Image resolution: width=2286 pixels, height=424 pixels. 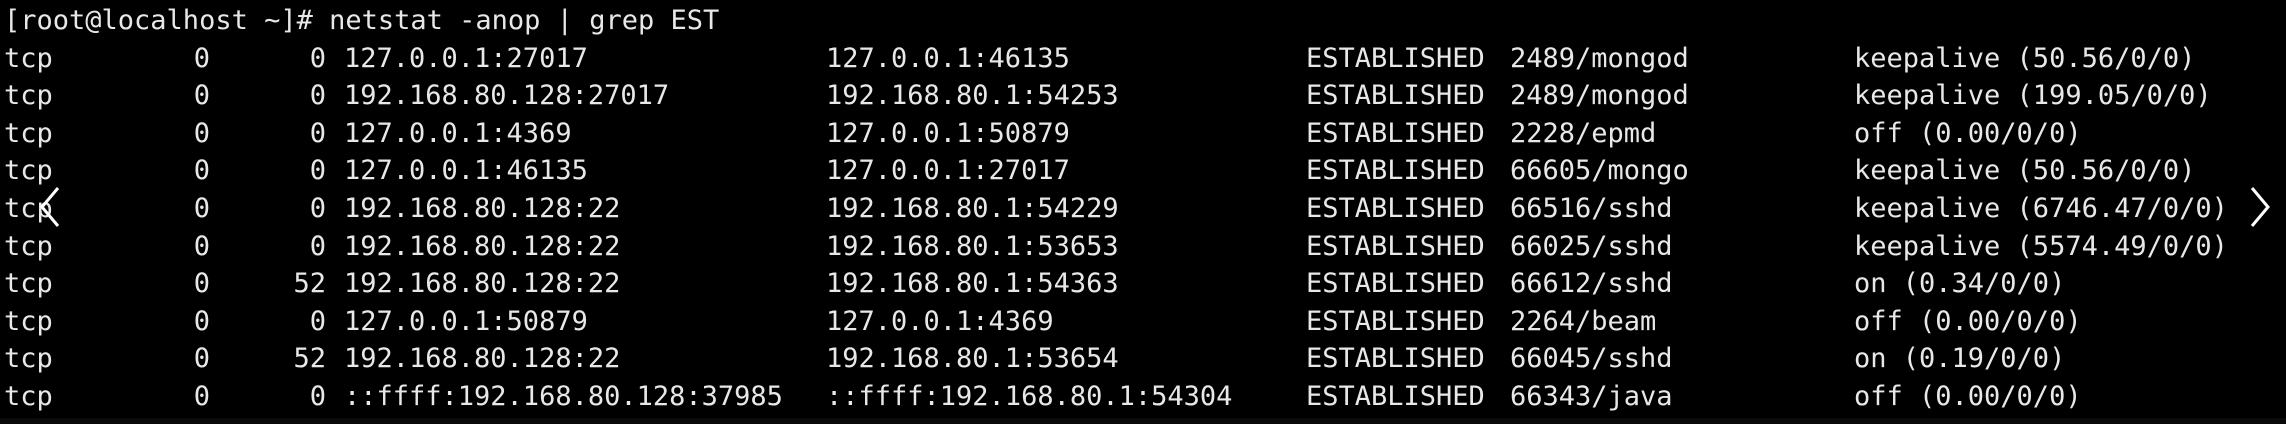 What do you see at coordinates (1591, 396) in the screenshot?
I see `pid-program-cell: 66343/java` at bounding box center [1591, 396].